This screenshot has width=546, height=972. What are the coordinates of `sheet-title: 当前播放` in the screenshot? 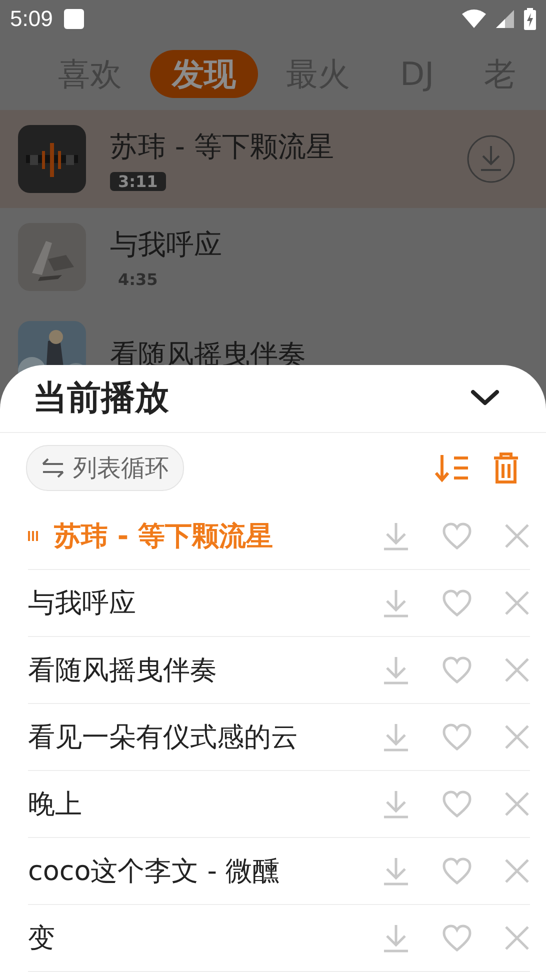 It's located at (101, 398).